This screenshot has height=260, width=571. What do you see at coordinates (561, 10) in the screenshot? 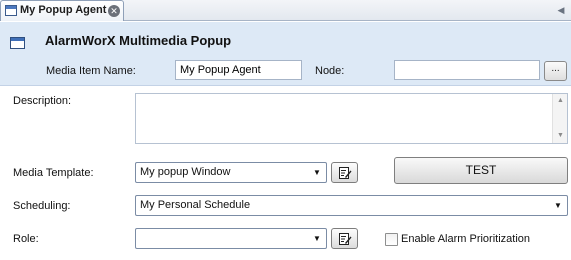
I see `tab-scroll-left-icon: ◀` at bounding box center [561, 10].